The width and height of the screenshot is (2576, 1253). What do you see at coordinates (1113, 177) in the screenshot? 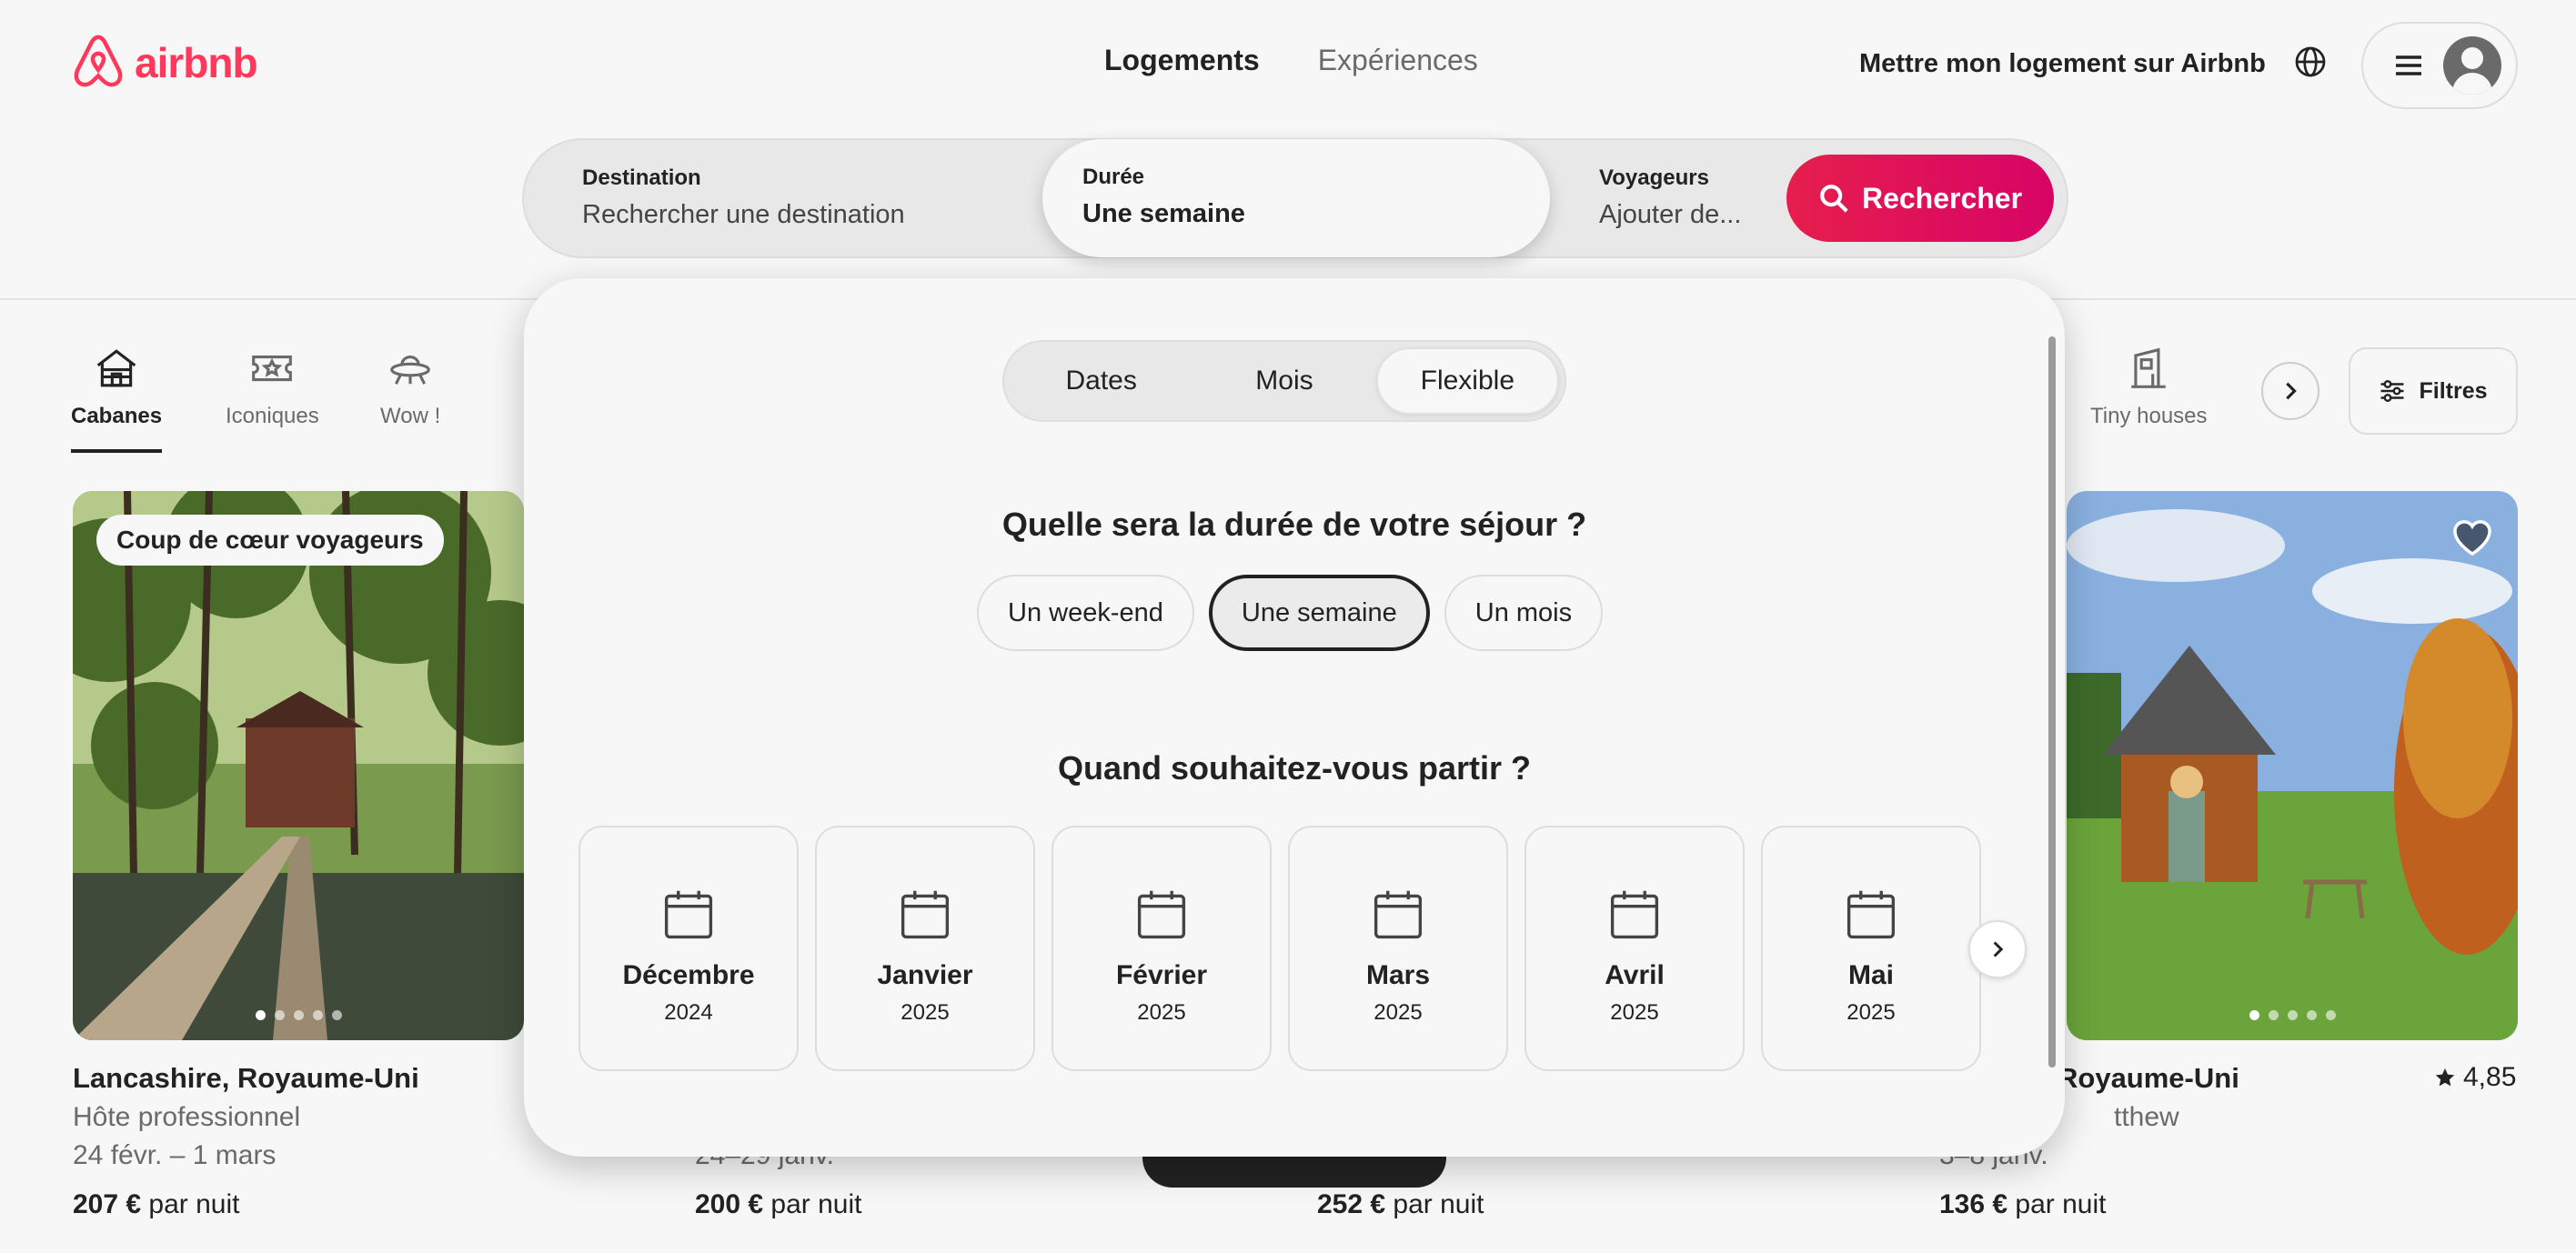
I see `duration-label: Durée` at bounding box center [1113, 177].